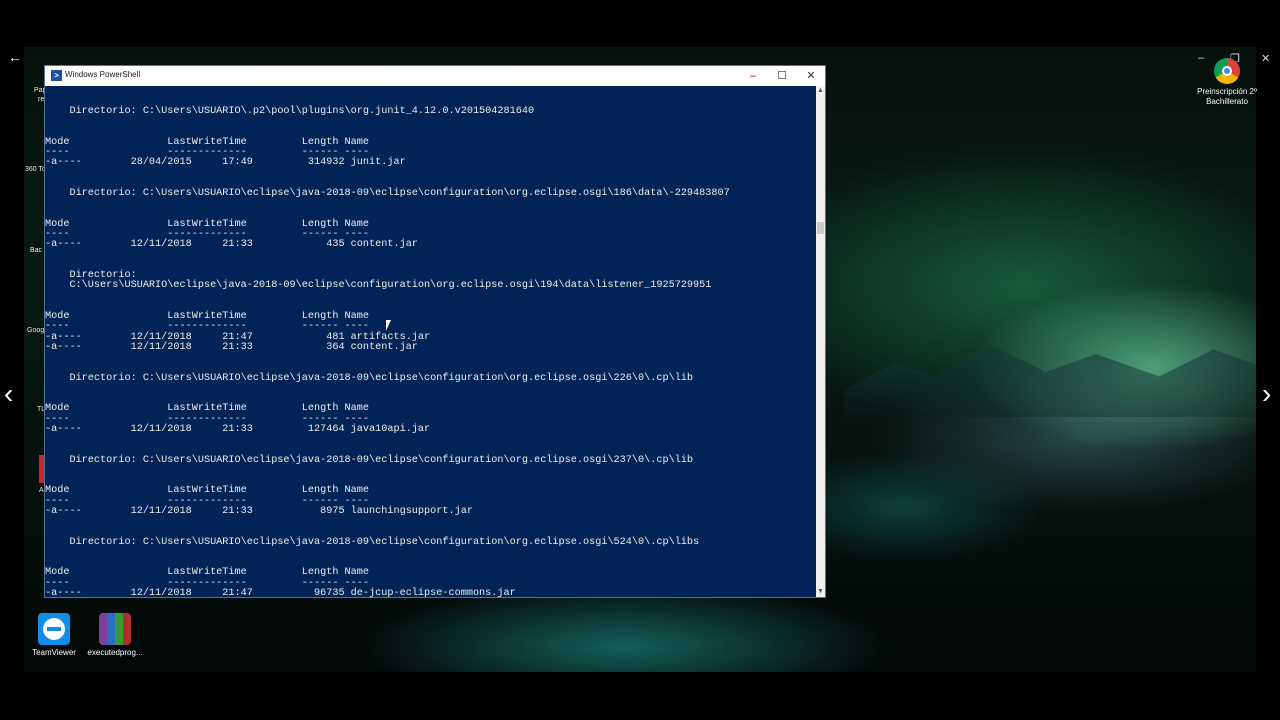 This screenshot has height=720, width=1280. I want to click on console-line: -a---- 28/04/2015 17:49 314932 junit.jar, so click(225, 163).